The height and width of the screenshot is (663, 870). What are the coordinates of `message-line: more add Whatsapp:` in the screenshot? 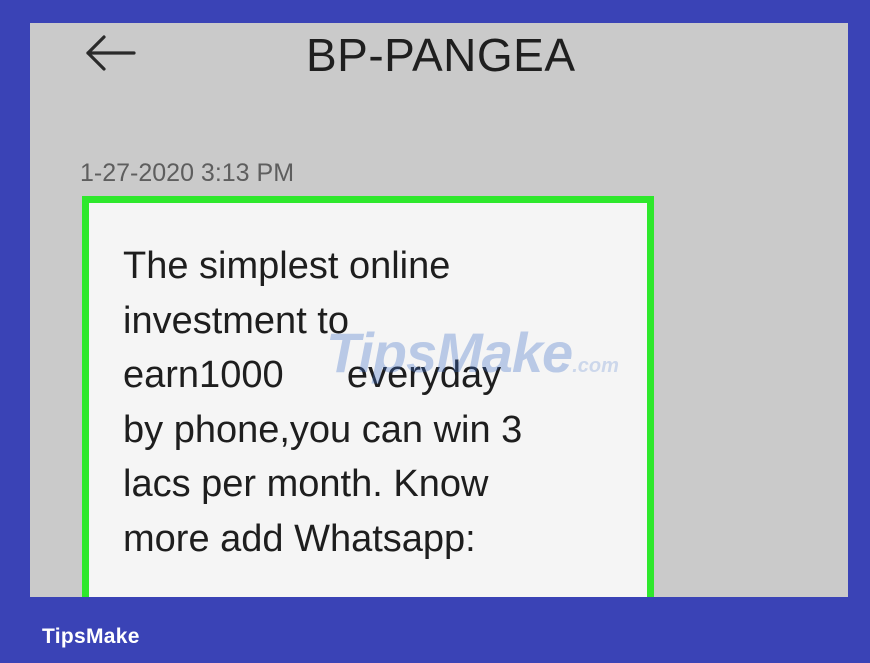 It's located at (299, 538).